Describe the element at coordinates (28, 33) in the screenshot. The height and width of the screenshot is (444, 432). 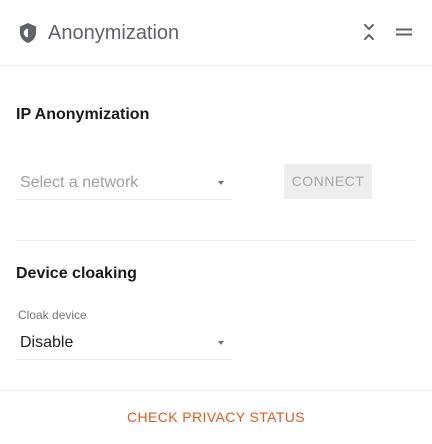
I see `shield-icon` at that location.